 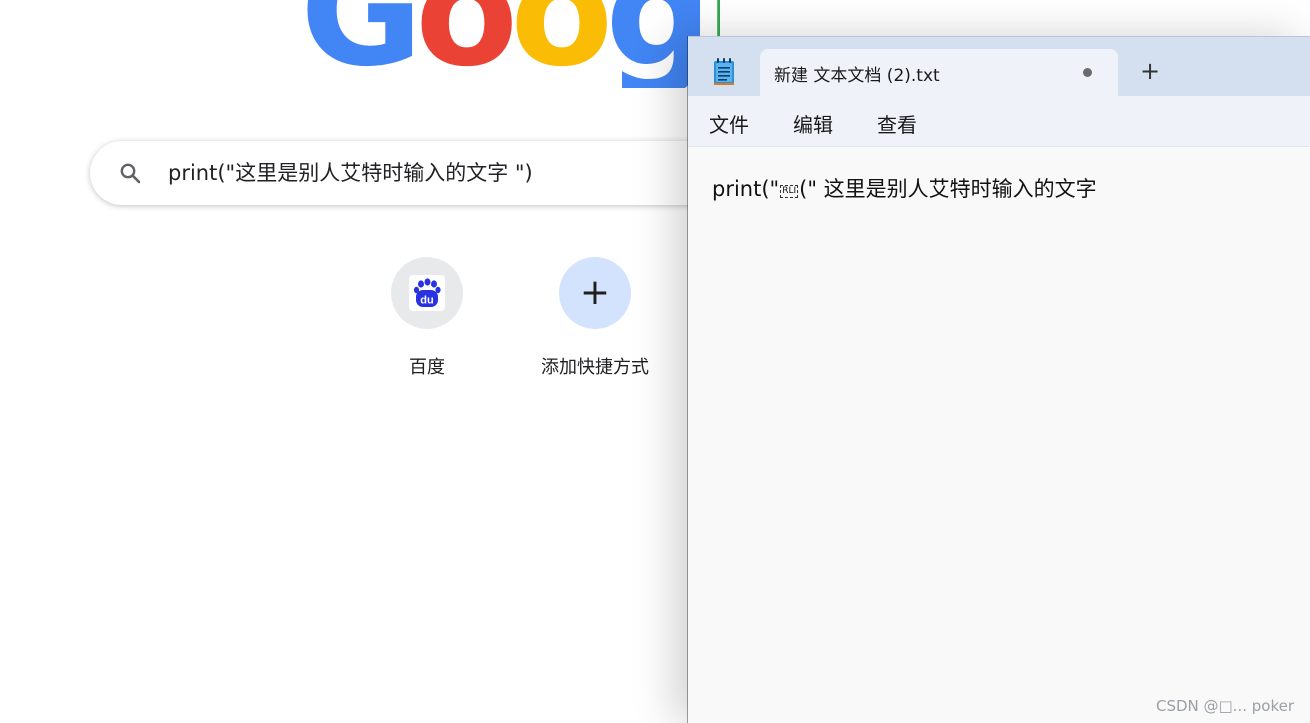 What do you see at coordinates (448, 173) in the screenshot?
I see `search-input: print("这里是别人艾特时输入的文字 ")` at bounding box center [448, 173].